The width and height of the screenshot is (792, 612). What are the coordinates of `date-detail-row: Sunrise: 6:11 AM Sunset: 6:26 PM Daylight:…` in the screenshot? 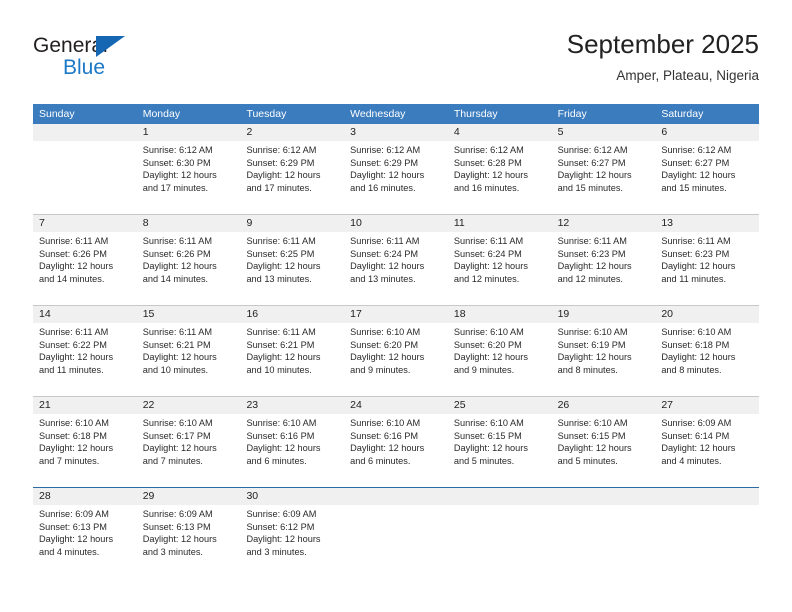 It's located at (396, 268).